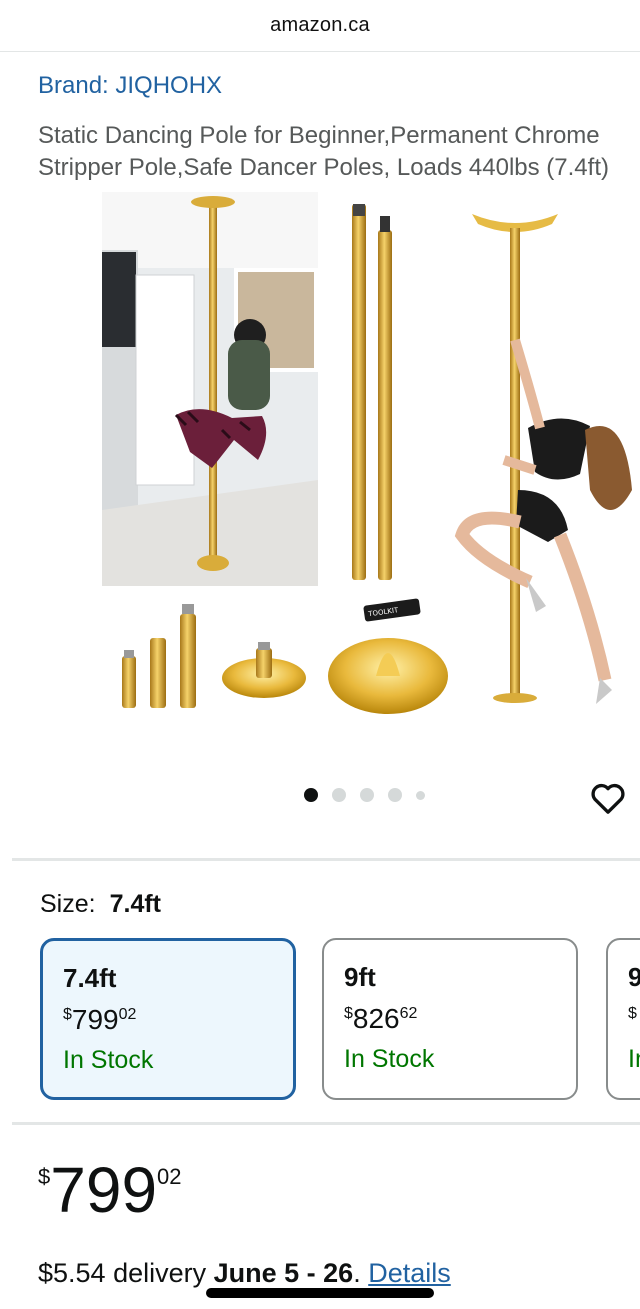  I want to click on delivery-details-link: Details, so click(409, 1273).